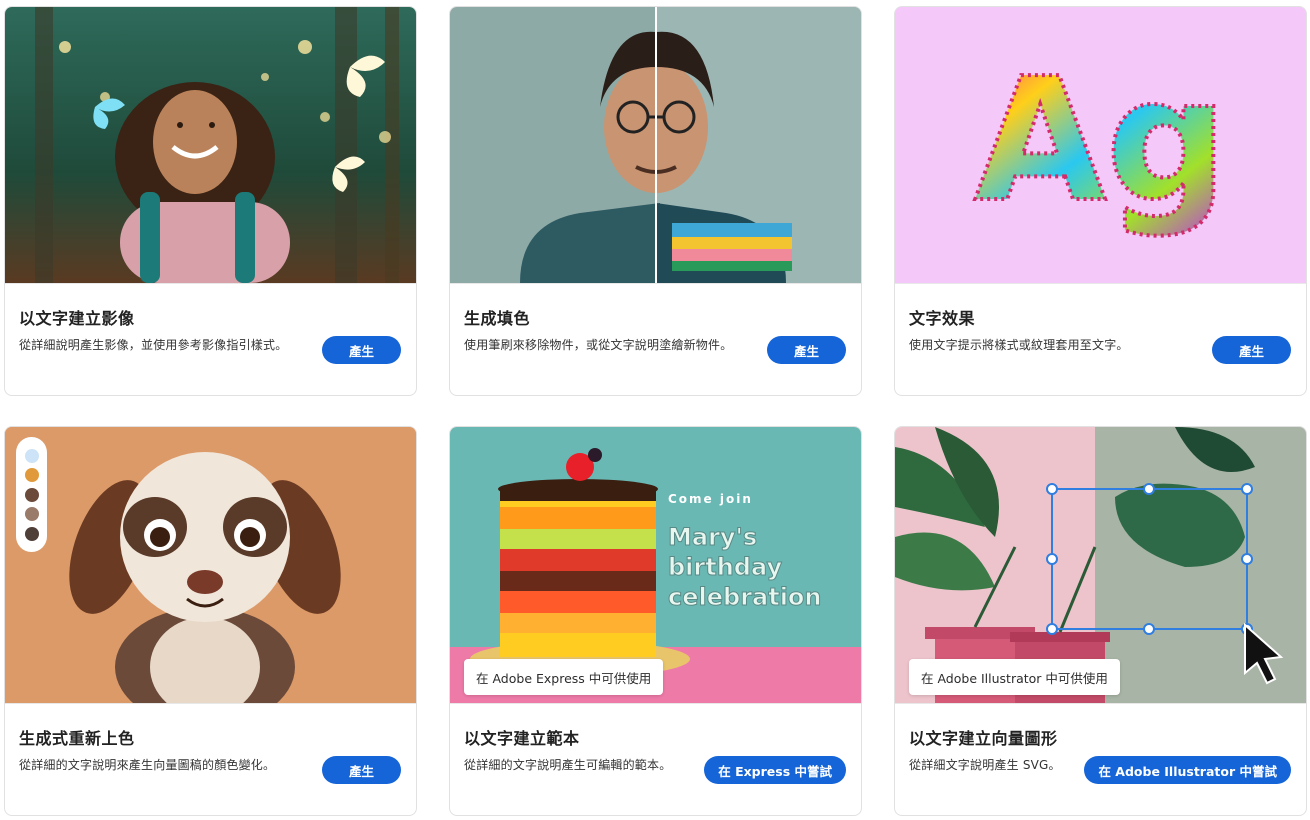 This screenshot has height=820, width=1310. Describe the element at coordinates (712, 537) in the screenshot. I see `poster-line-name: Mary's` at that location.